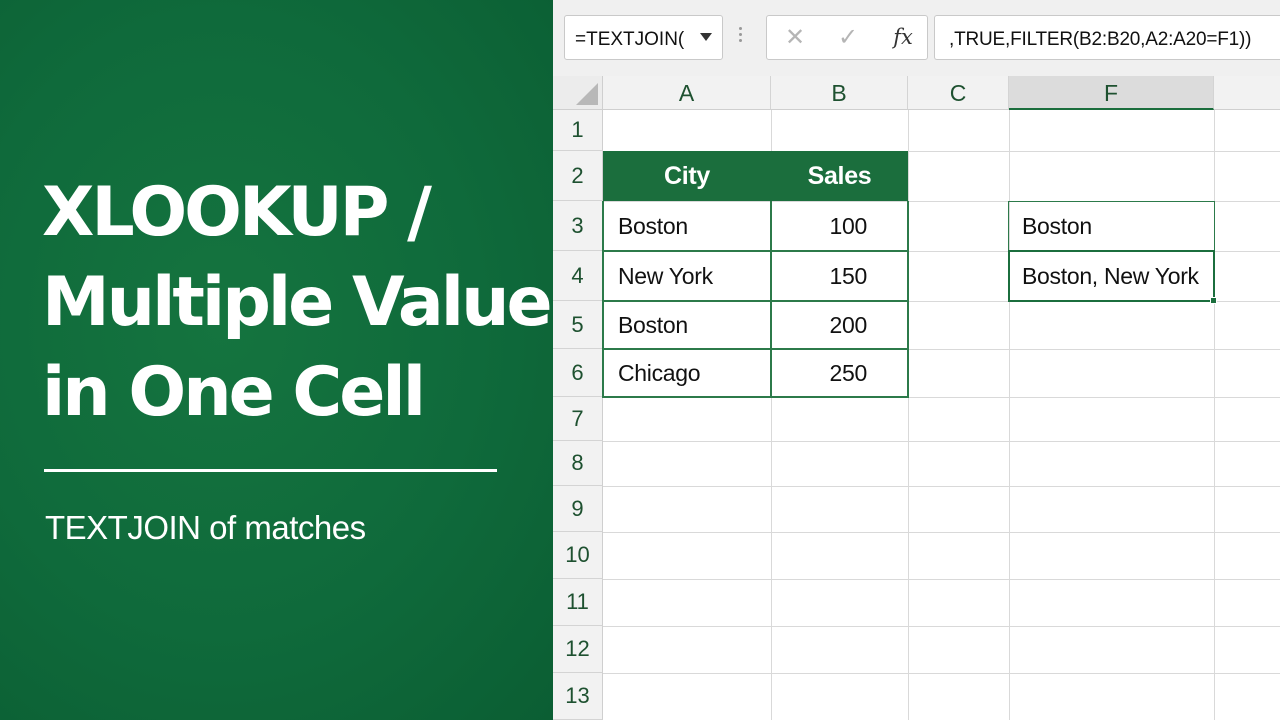  Describe the element at coordinates (578, 373) in the screenshot. I see `row-header-6: 6` at that location.